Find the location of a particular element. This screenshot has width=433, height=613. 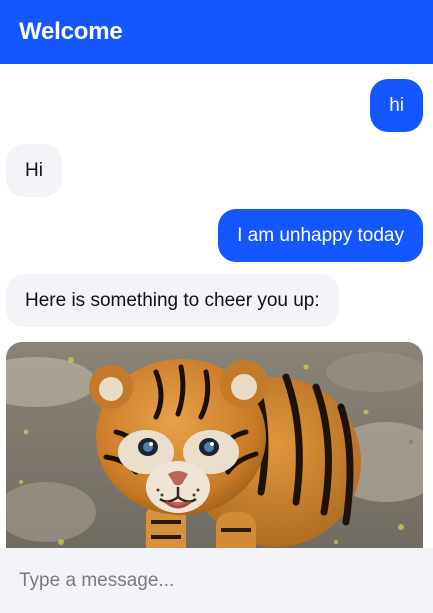

user-message: hi is located at coordinates (396, 105).